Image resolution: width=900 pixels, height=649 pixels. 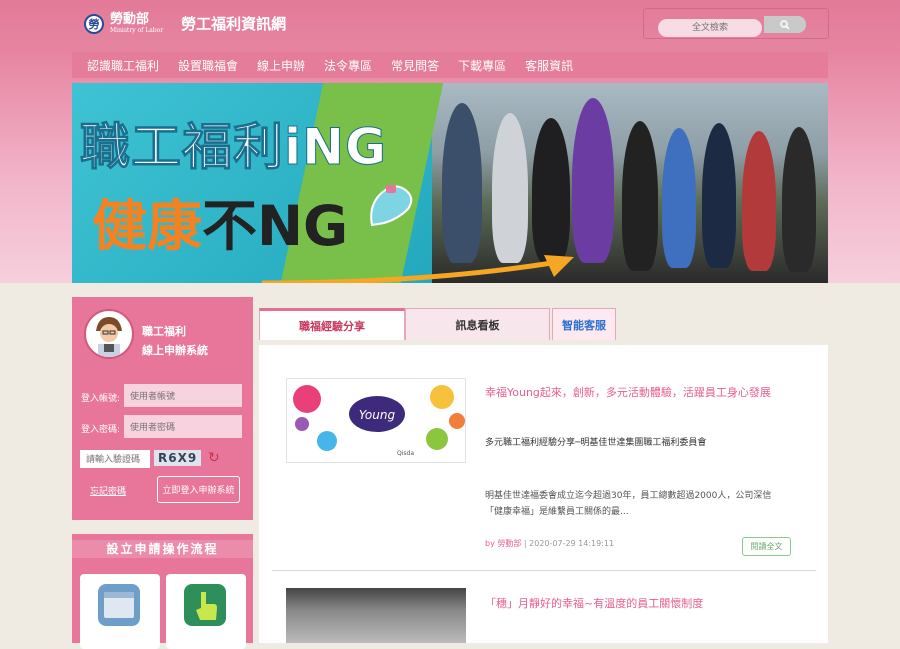 I want to click on logo-sub-text: Ministry of Labor, so click(x=137, y=30).